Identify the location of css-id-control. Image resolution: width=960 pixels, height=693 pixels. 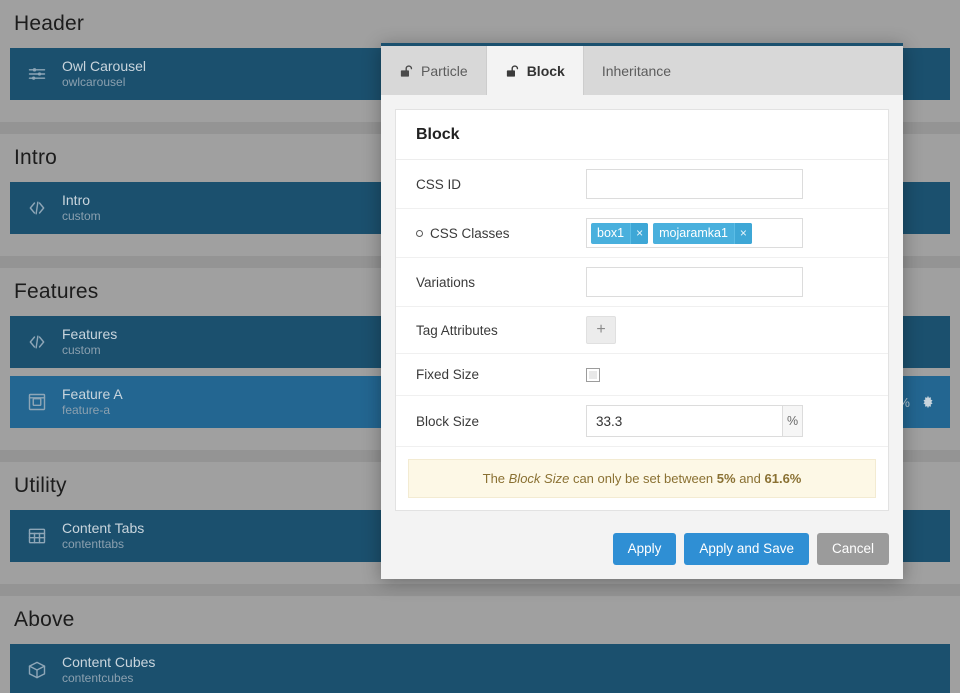
(727, 184).